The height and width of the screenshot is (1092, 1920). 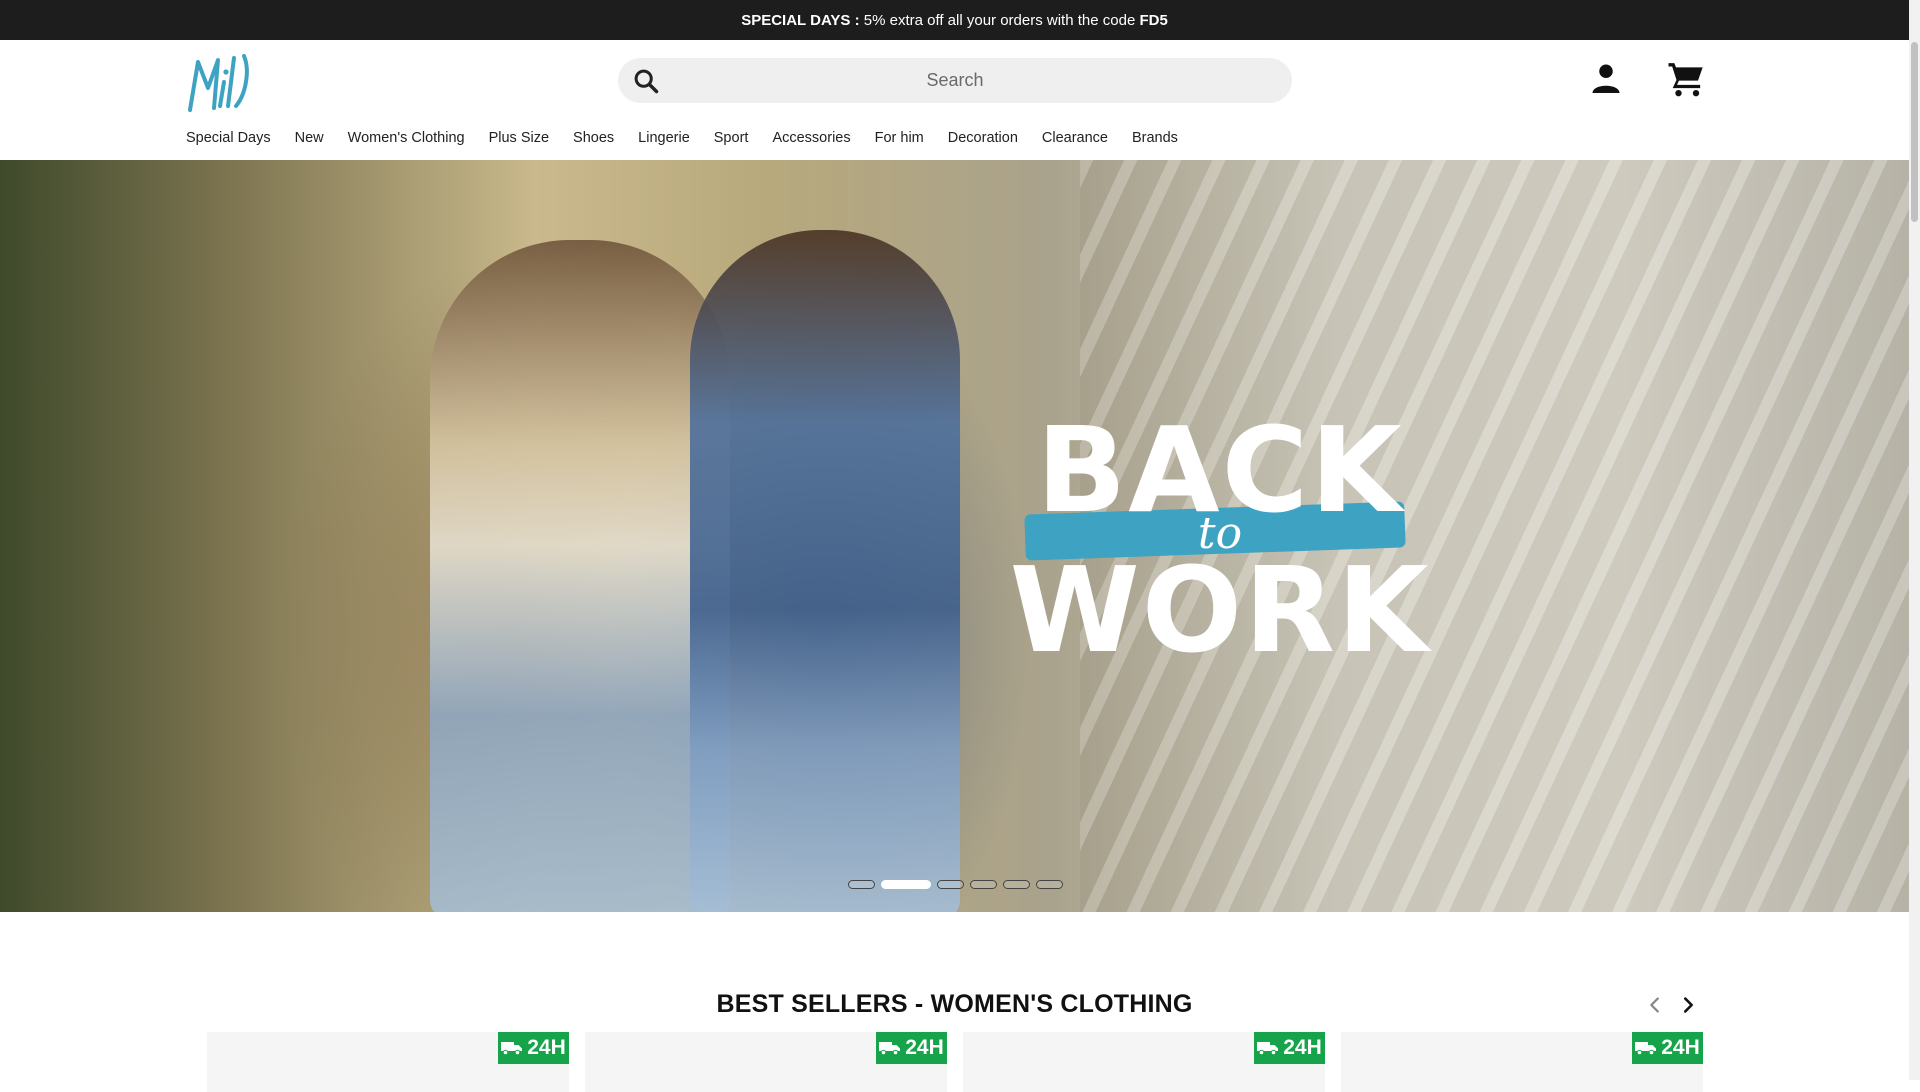 I want to click on hero-title-line2: to, so click(x=1220, y=533).